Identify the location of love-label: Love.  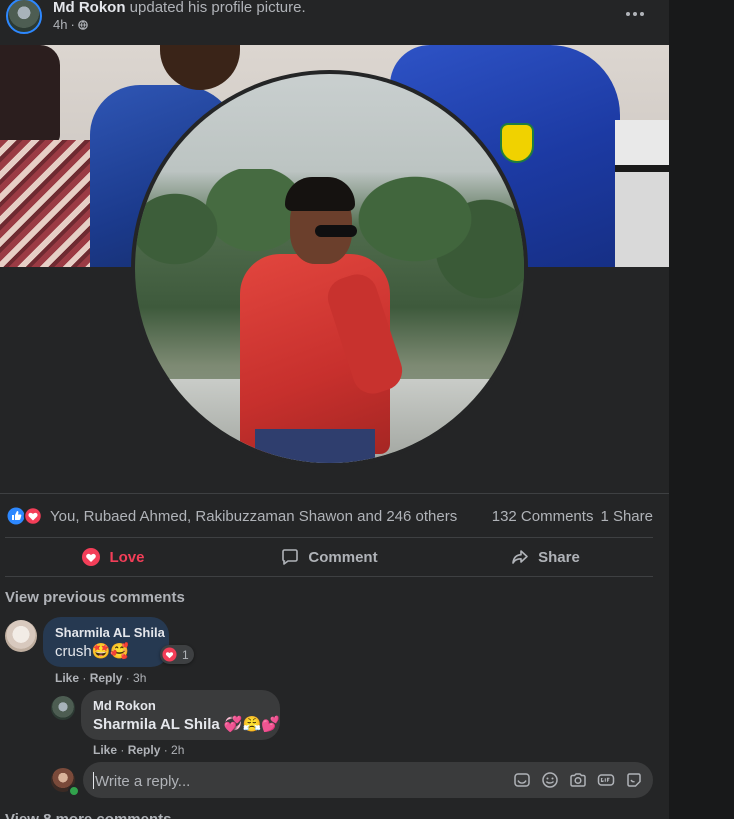
(127, 557).